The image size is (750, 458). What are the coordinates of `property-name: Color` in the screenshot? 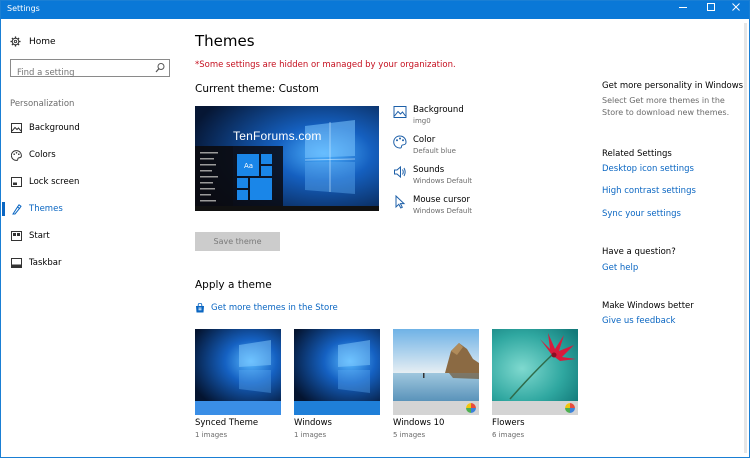 It's located at (424, 140).